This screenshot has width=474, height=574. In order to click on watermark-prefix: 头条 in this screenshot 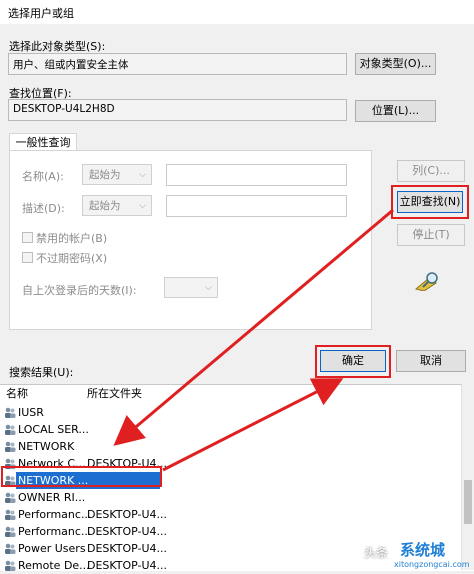, I will do `click(376, 553)`.